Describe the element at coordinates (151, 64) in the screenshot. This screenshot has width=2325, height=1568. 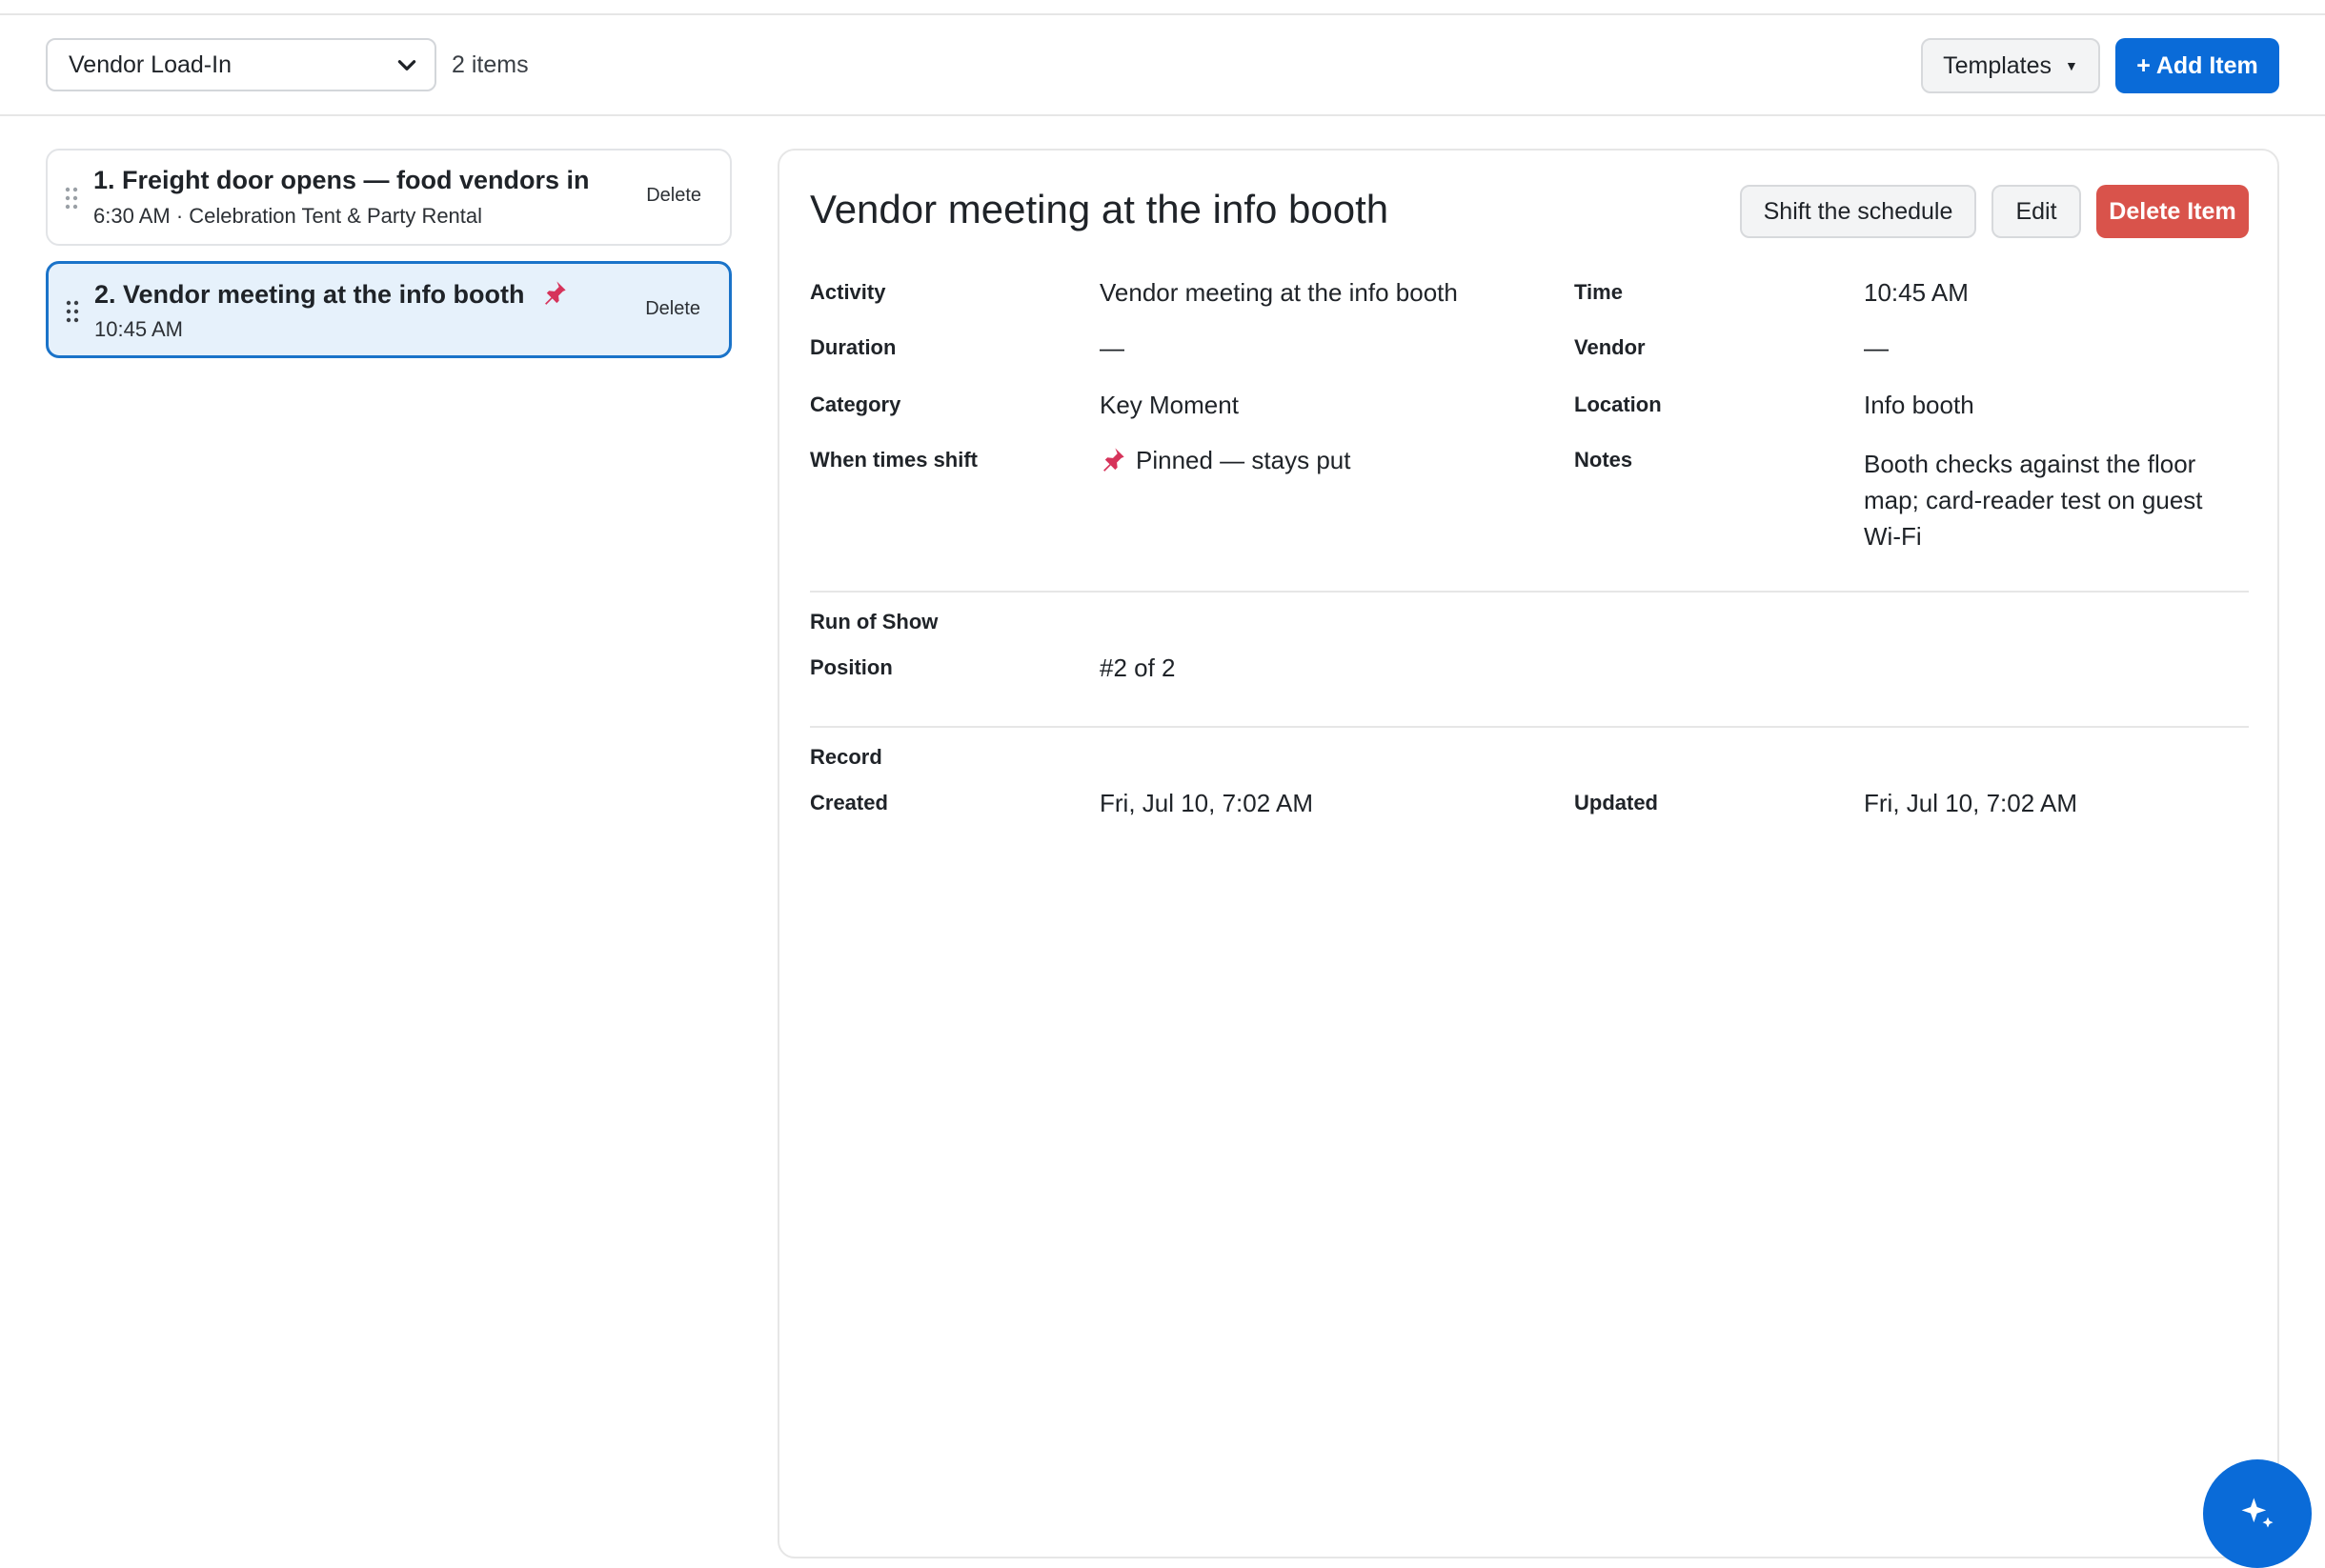
I see `list-select-value: Vendor Load-In` at that location.